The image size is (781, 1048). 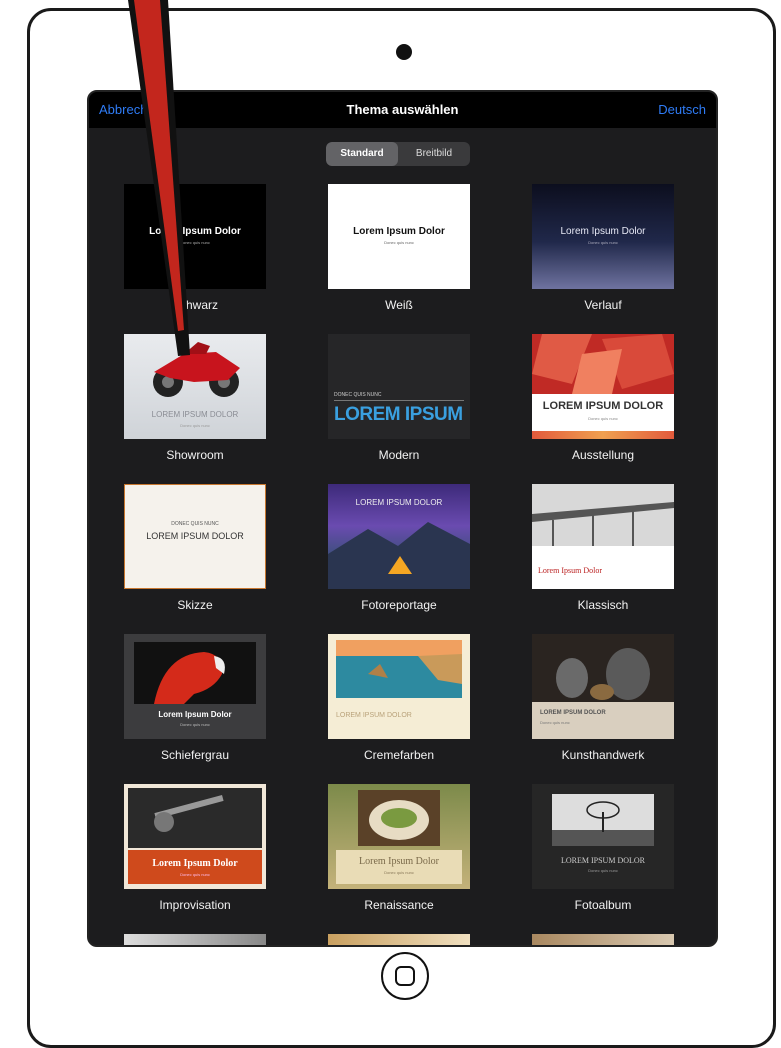 What do you see at coordinates (195, 755) in the screenshot?
I see `theme-label-schiefergrau: Schiefergrau` at bounding box center [195, 755].